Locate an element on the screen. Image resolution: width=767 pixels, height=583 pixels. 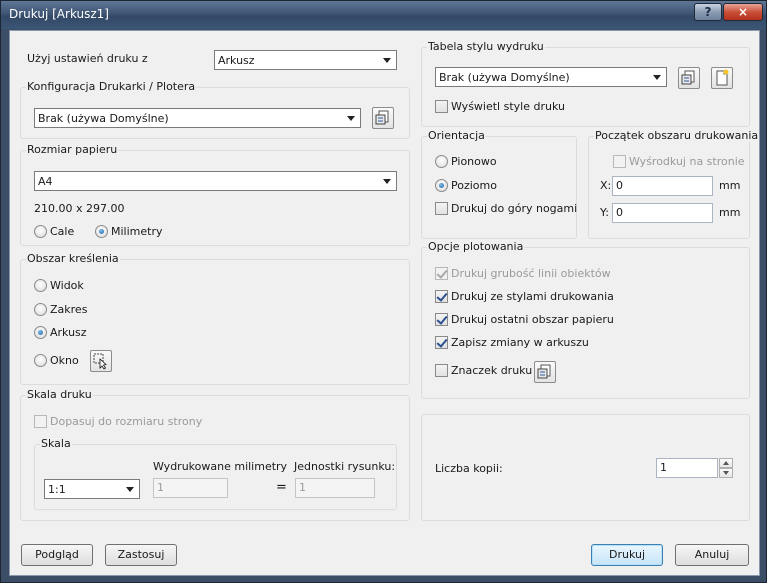
printer-properties-button is located at coordinates (383, 118).